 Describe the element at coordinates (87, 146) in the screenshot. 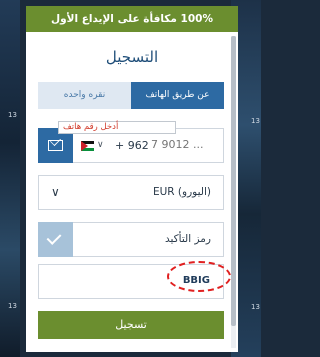

I see `jordan-flag-icon` at that location.